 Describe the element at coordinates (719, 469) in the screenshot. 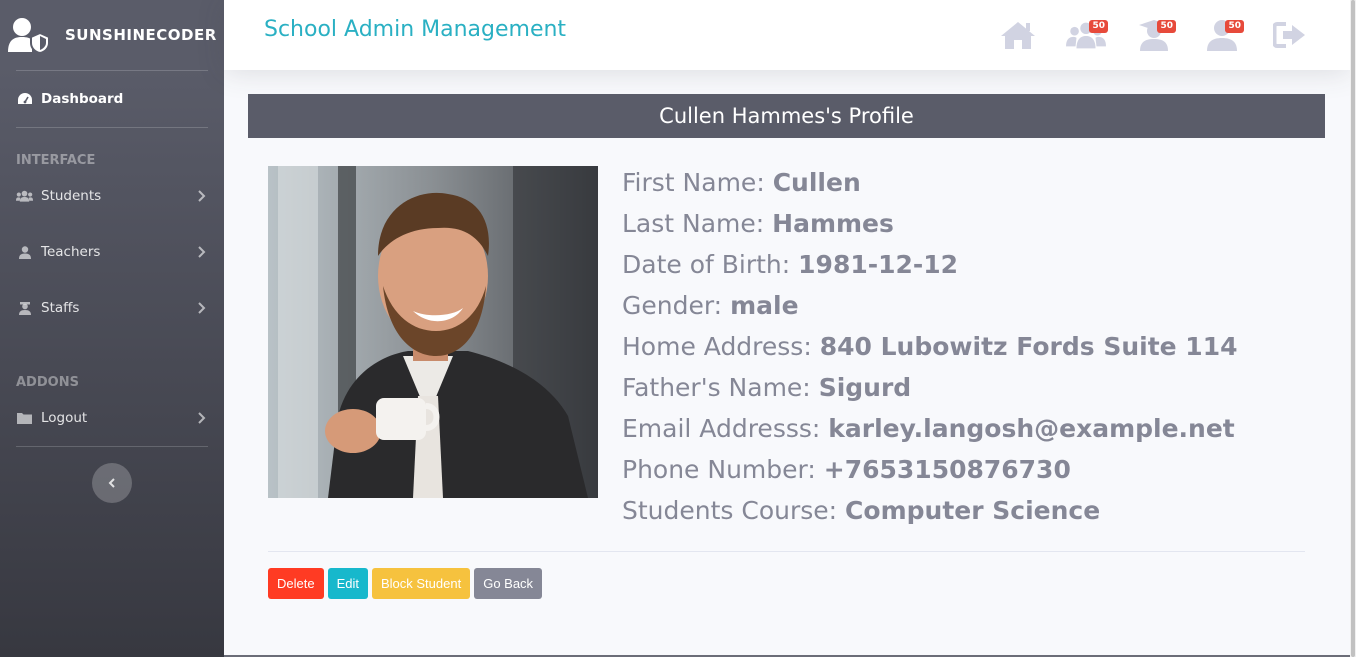

I see `detail-label: Phone Number:` at that location.